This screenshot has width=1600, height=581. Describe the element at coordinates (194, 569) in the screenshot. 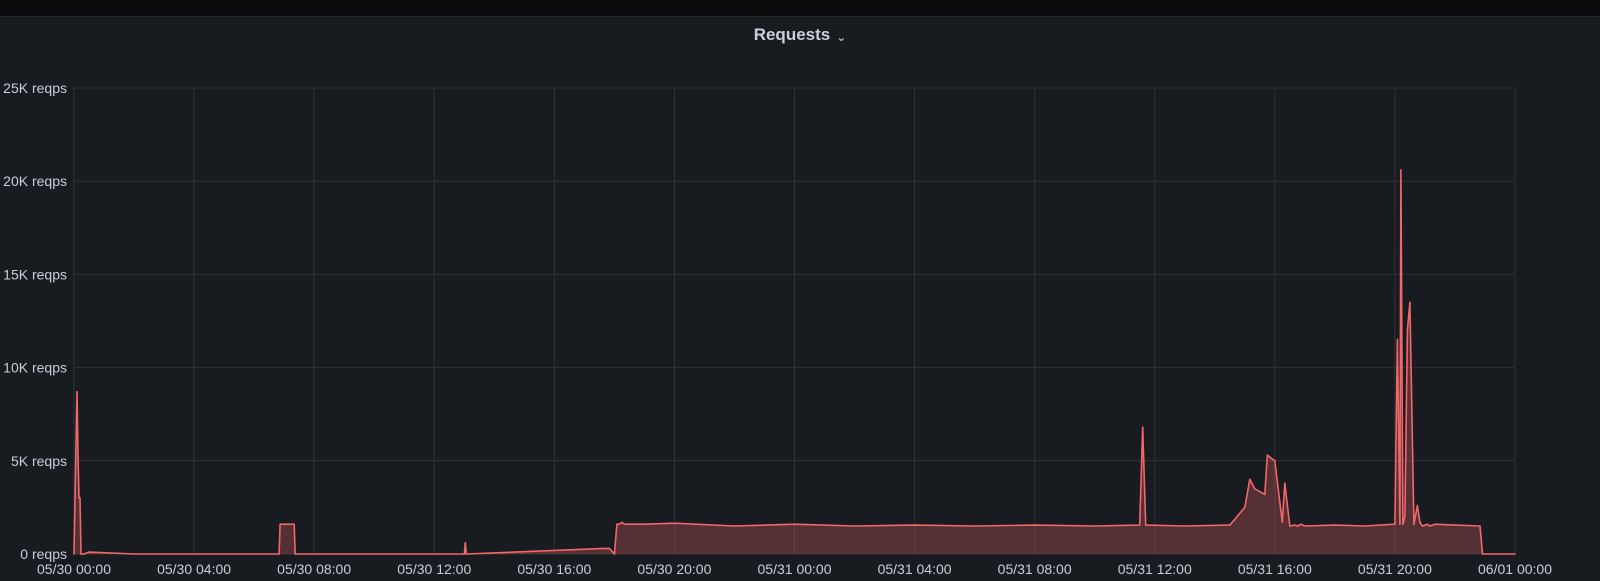

I see `x-tick-label: 05/30 04:00` at that location.